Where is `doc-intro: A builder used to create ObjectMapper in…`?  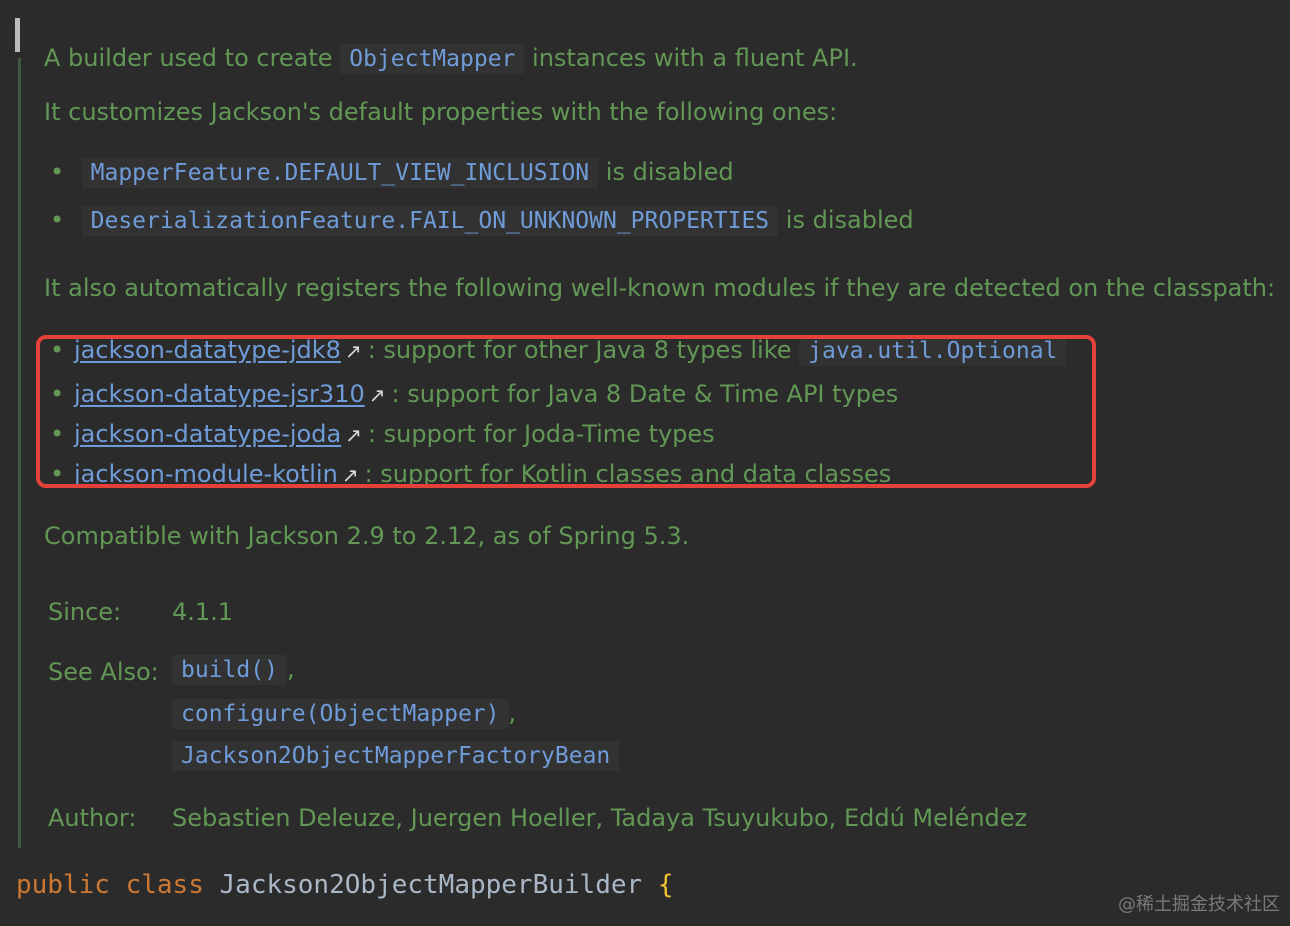 doc-intro: A builder used to create ObjectMapper in… is located at coordinates (451, 59).